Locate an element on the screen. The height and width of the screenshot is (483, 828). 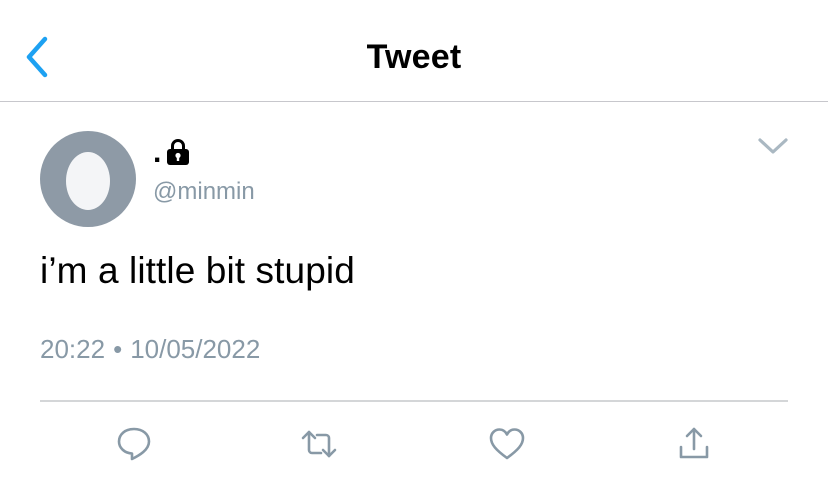
tweet-menu-button is located at coordinates (773, 147).